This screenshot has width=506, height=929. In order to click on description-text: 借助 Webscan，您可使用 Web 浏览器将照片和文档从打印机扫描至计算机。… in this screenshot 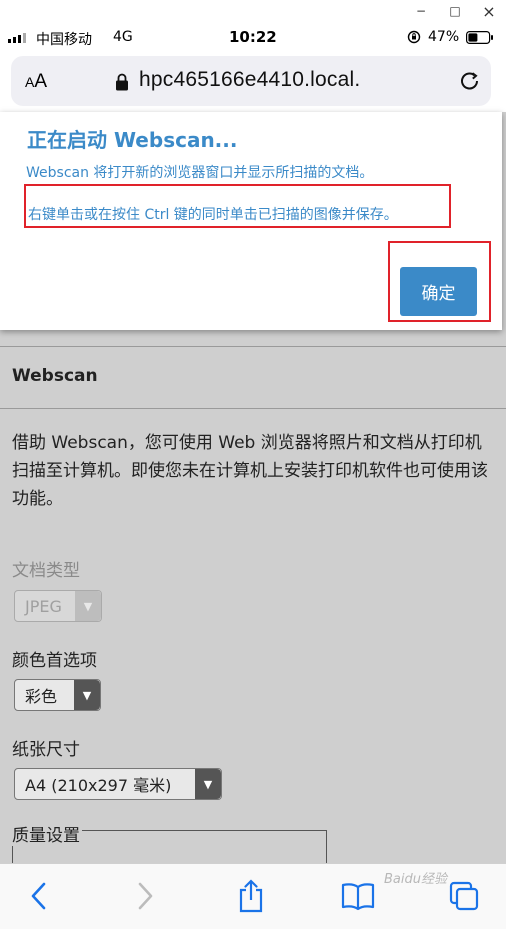, I will do `click(250, 471)`.